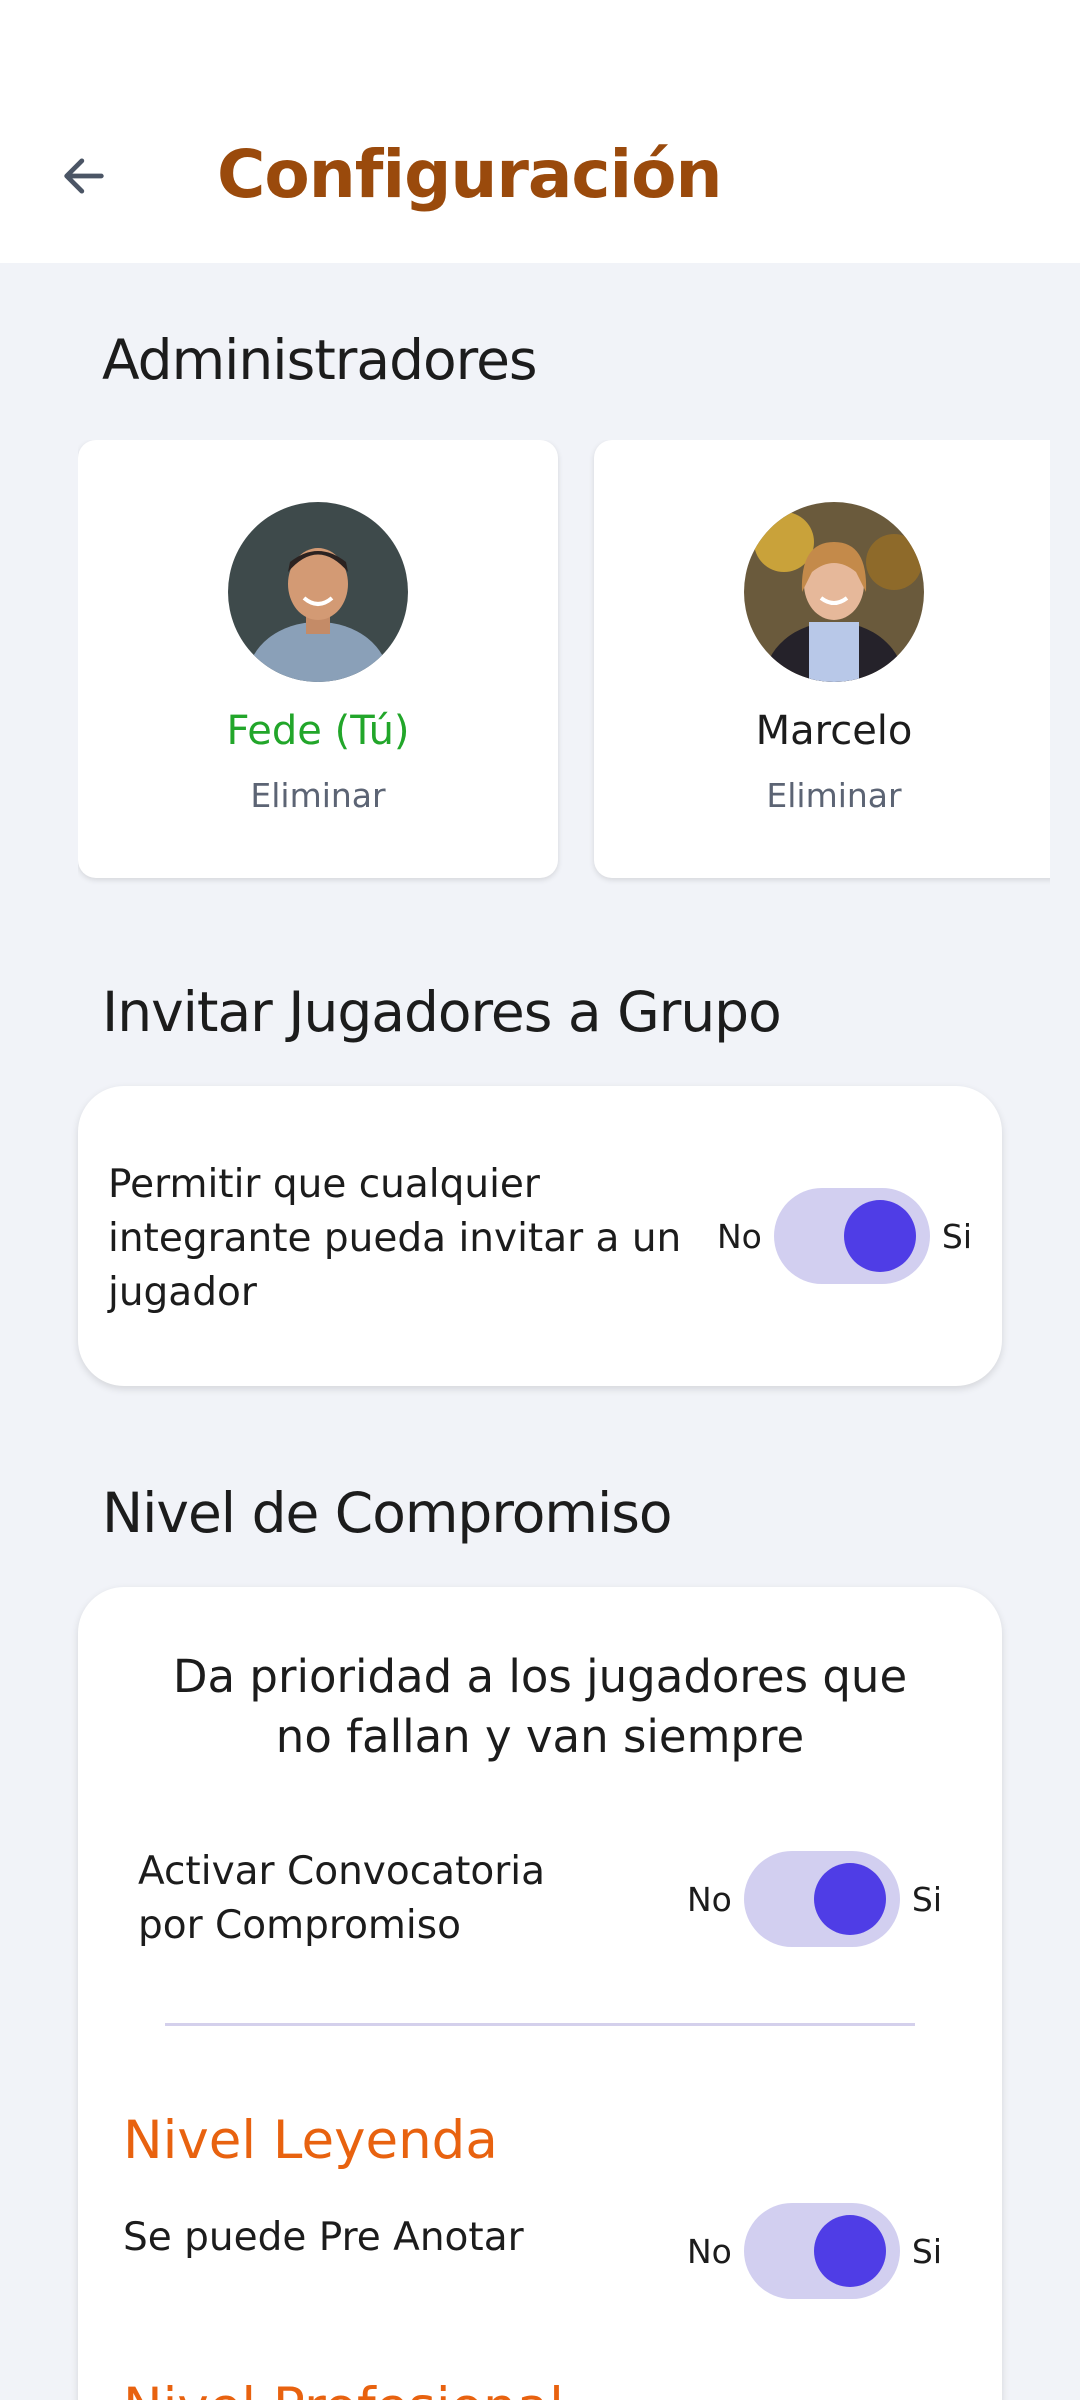 This screenshot has height=2400, width=1080. Describe the element at coordinates (540, 2024) in the screenshot. I see `divider` at that location.